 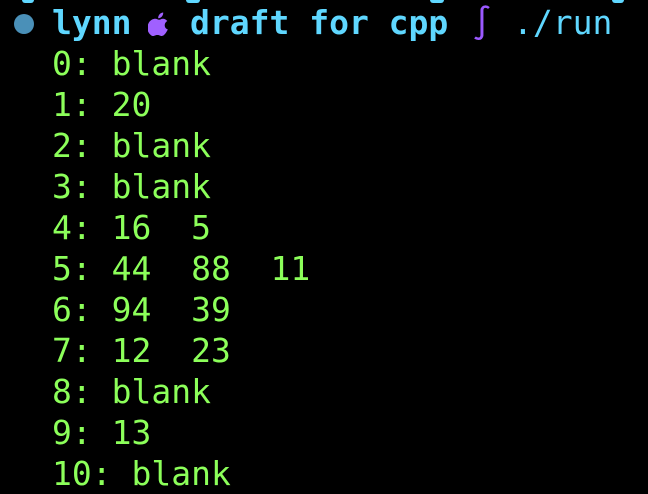 I want to click on prompt-branch: draft for cpp, so click(x=319, y=22).